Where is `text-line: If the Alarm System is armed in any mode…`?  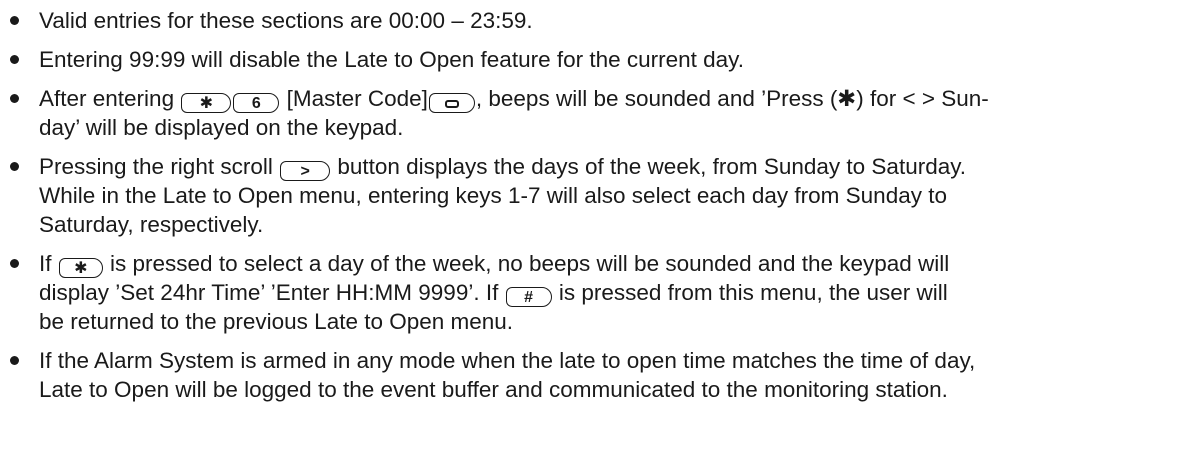 text-line: If the Alarm System is armed in any mode… is located at coordinates (507, 360).